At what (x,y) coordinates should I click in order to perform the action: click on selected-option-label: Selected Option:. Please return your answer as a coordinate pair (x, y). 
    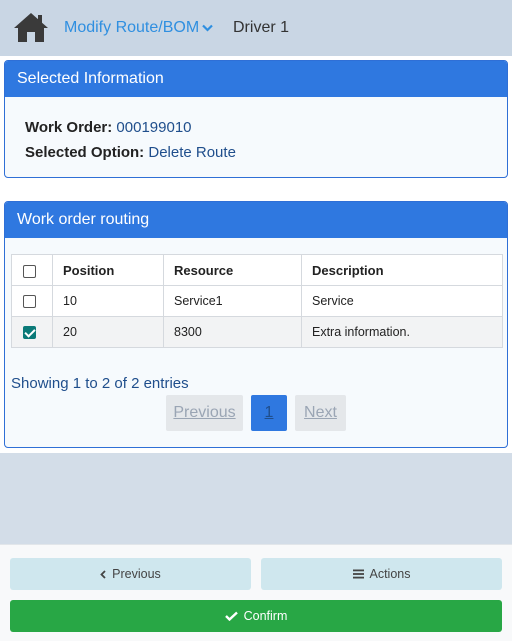
    Looking at the image, I should click on (85, 152).